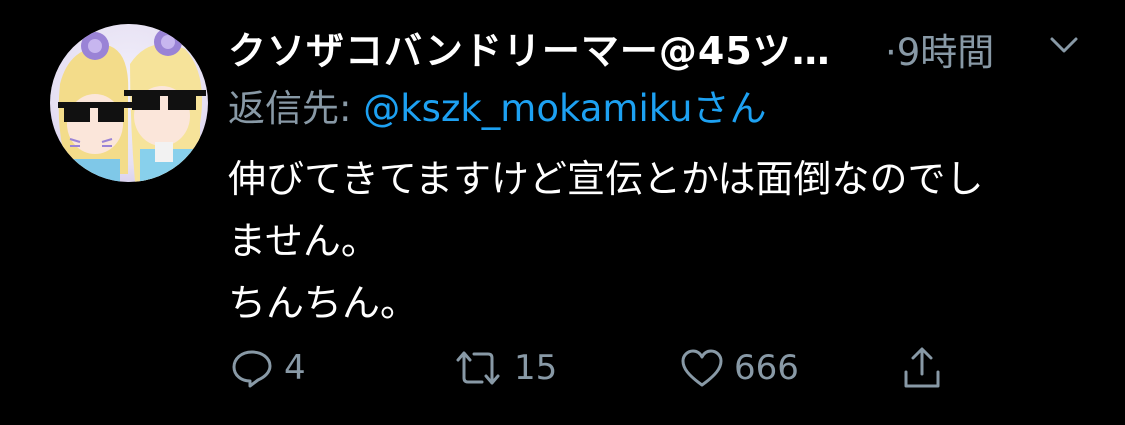 The height and width of the screenshot is (425, 1125). I want to click on speech-bubble-icon, so click(252, 368).